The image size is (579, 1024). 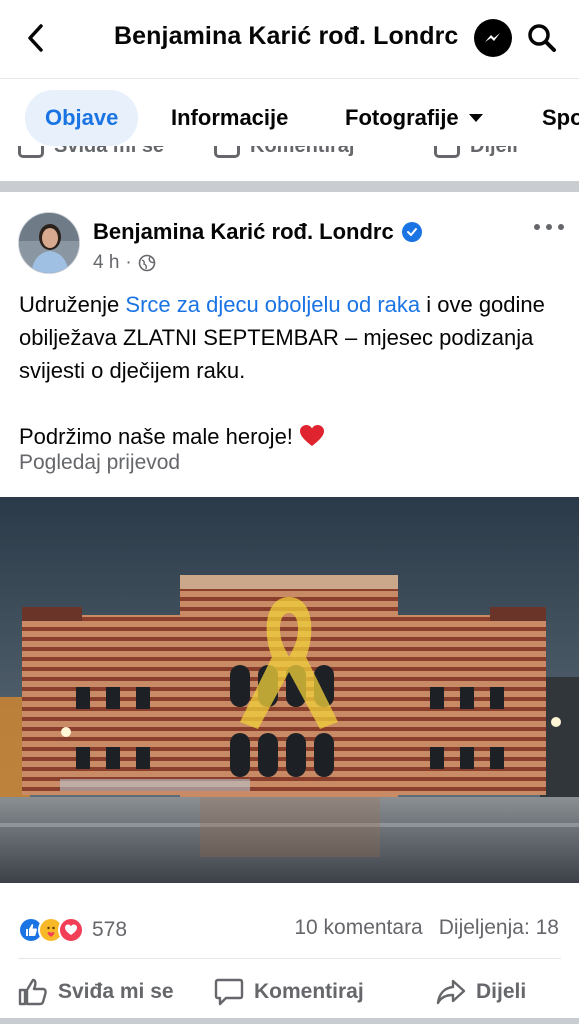 I want to click on red-heart-icon, so click(x=312, y=435).